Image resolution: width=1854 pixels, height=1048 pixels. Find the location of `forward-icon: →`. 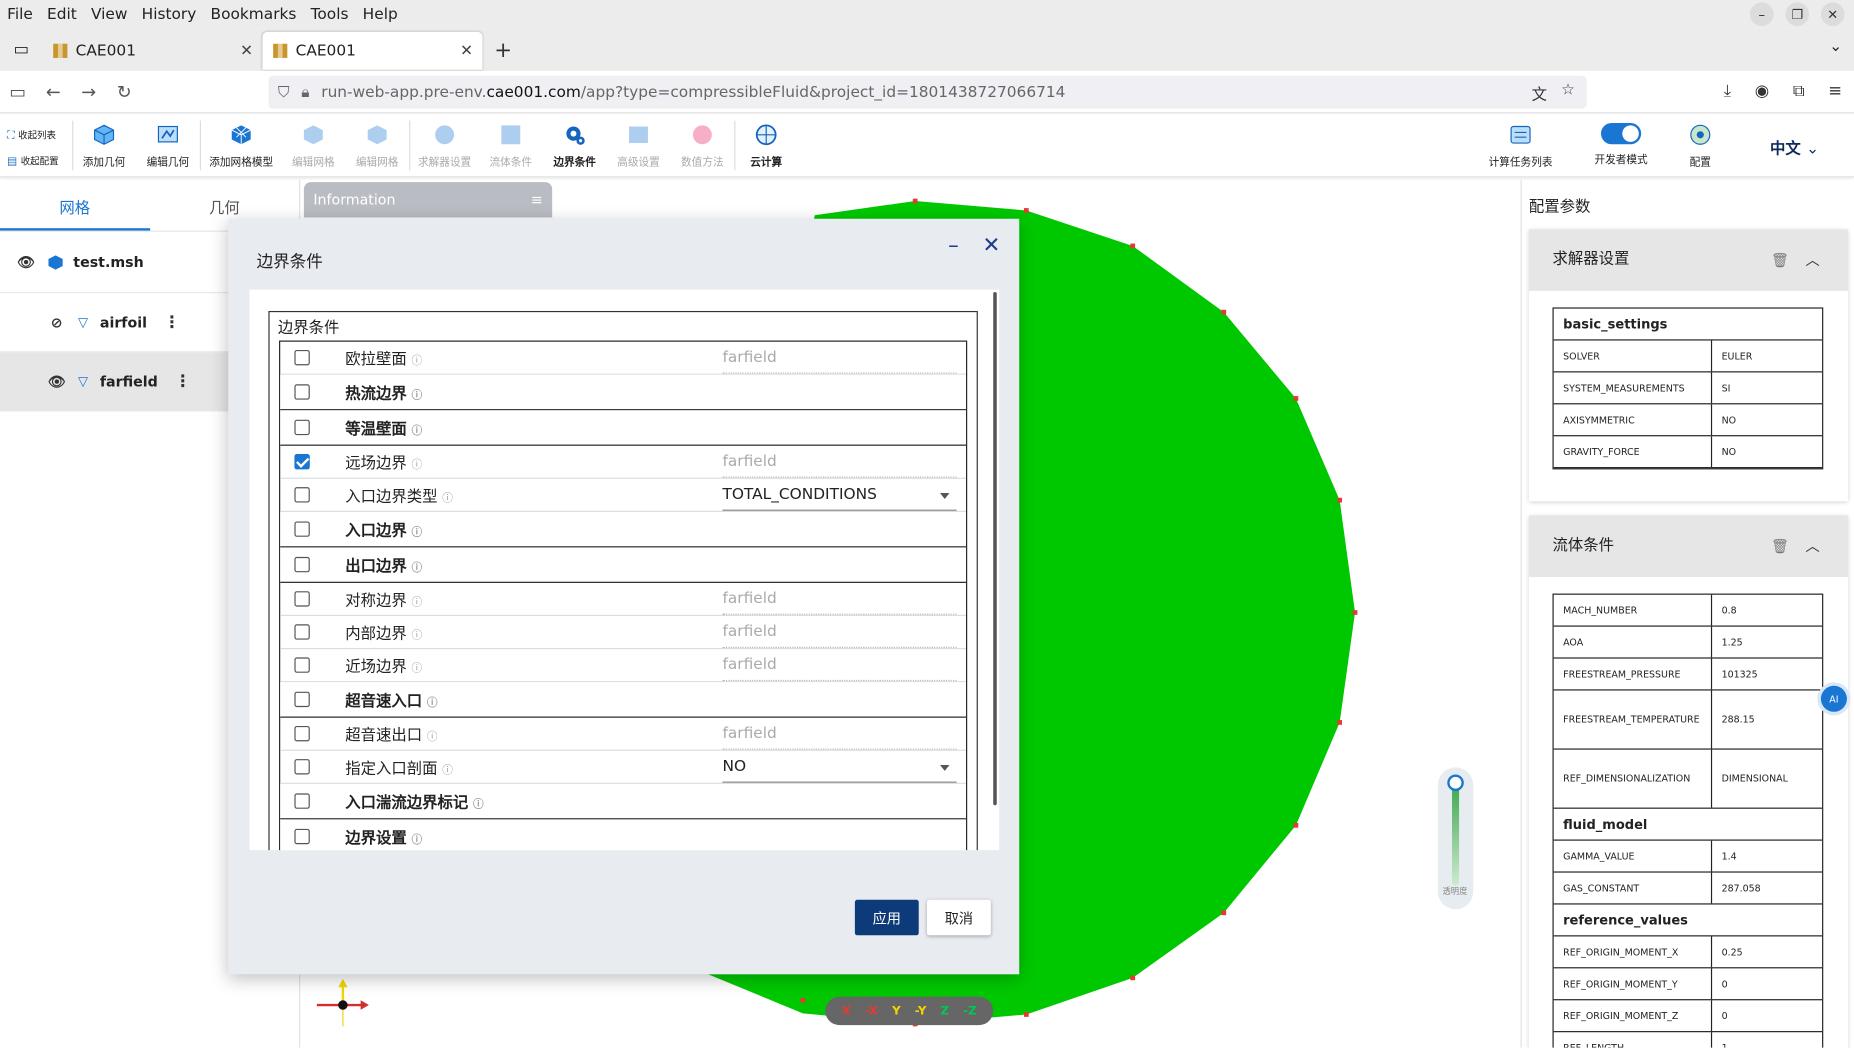

forward-icon: → is located at coordinates (88, 91).